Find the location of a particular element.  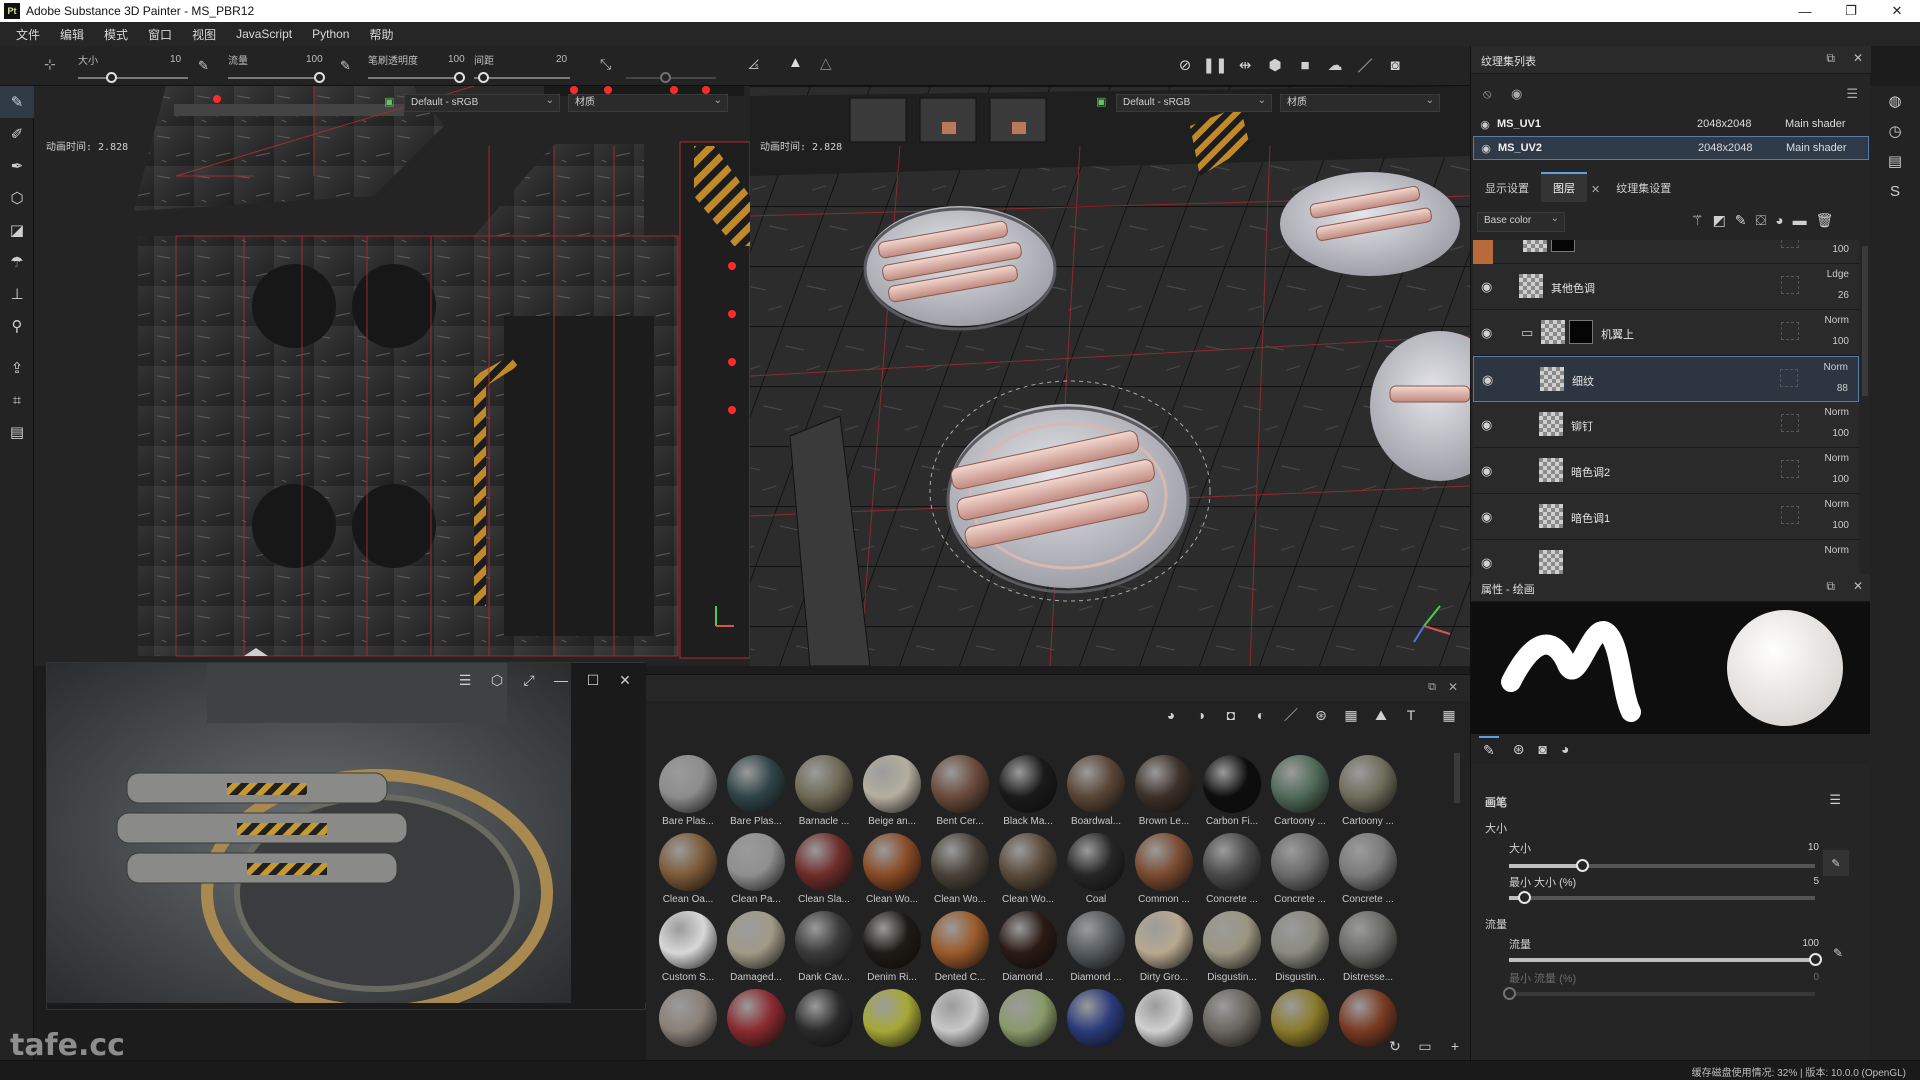

tab-display-settings: 显示设置 is located at coordinates (1507, 188).